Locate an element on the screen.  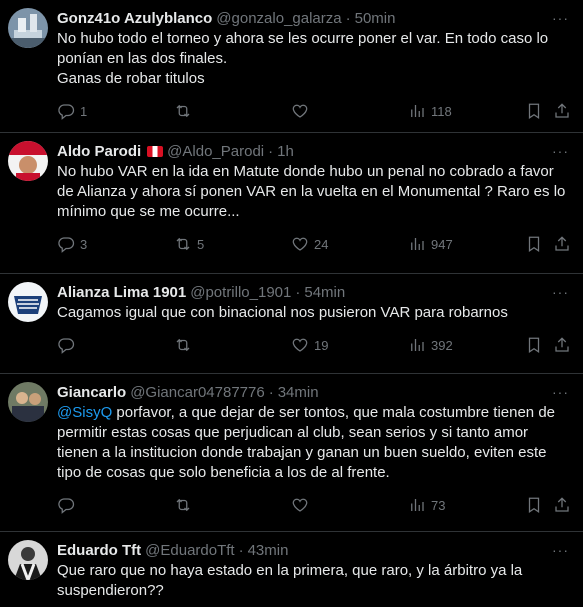
views-button: 947 is located at coordinates (430, 244).